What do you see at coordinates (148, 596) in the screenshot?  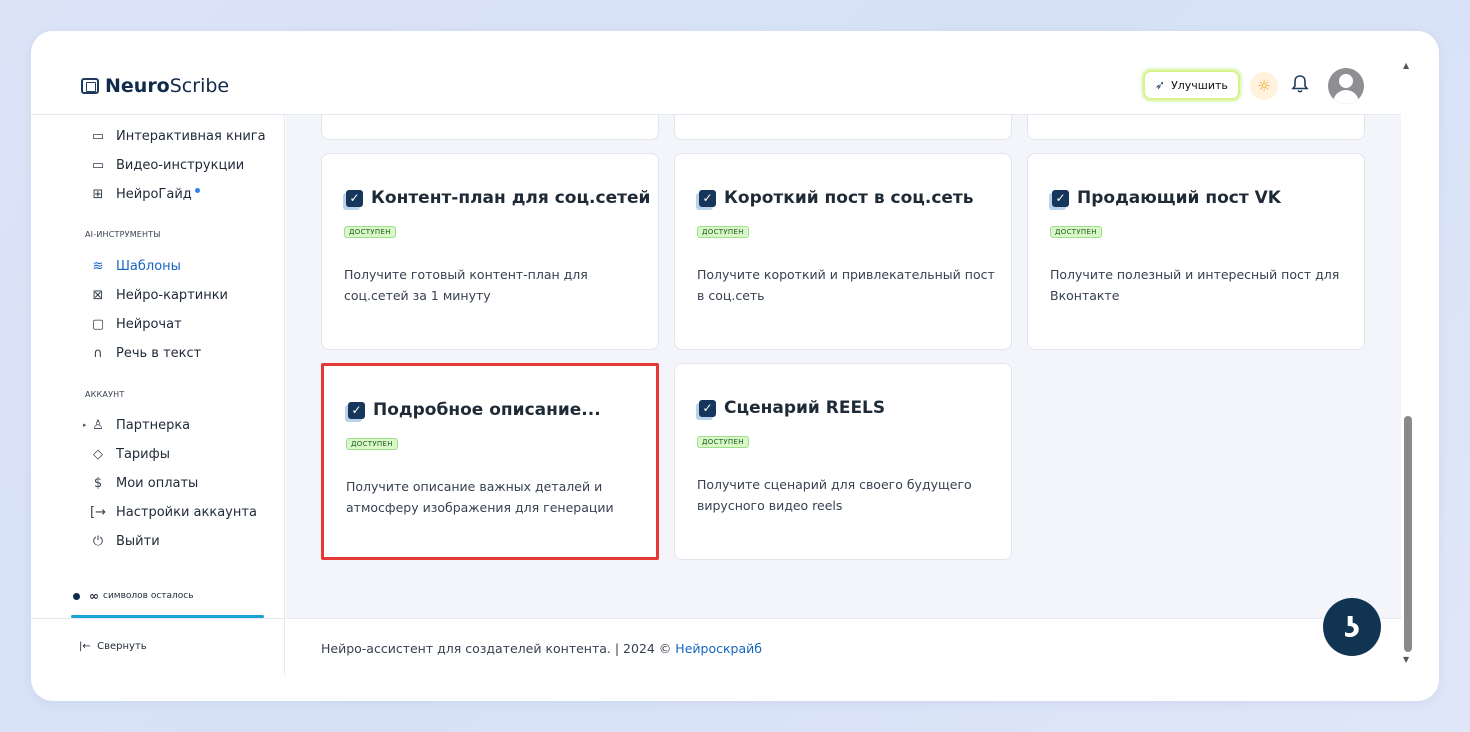 I see `symbols-label: символов осталось` at bounding box center [148, 596].